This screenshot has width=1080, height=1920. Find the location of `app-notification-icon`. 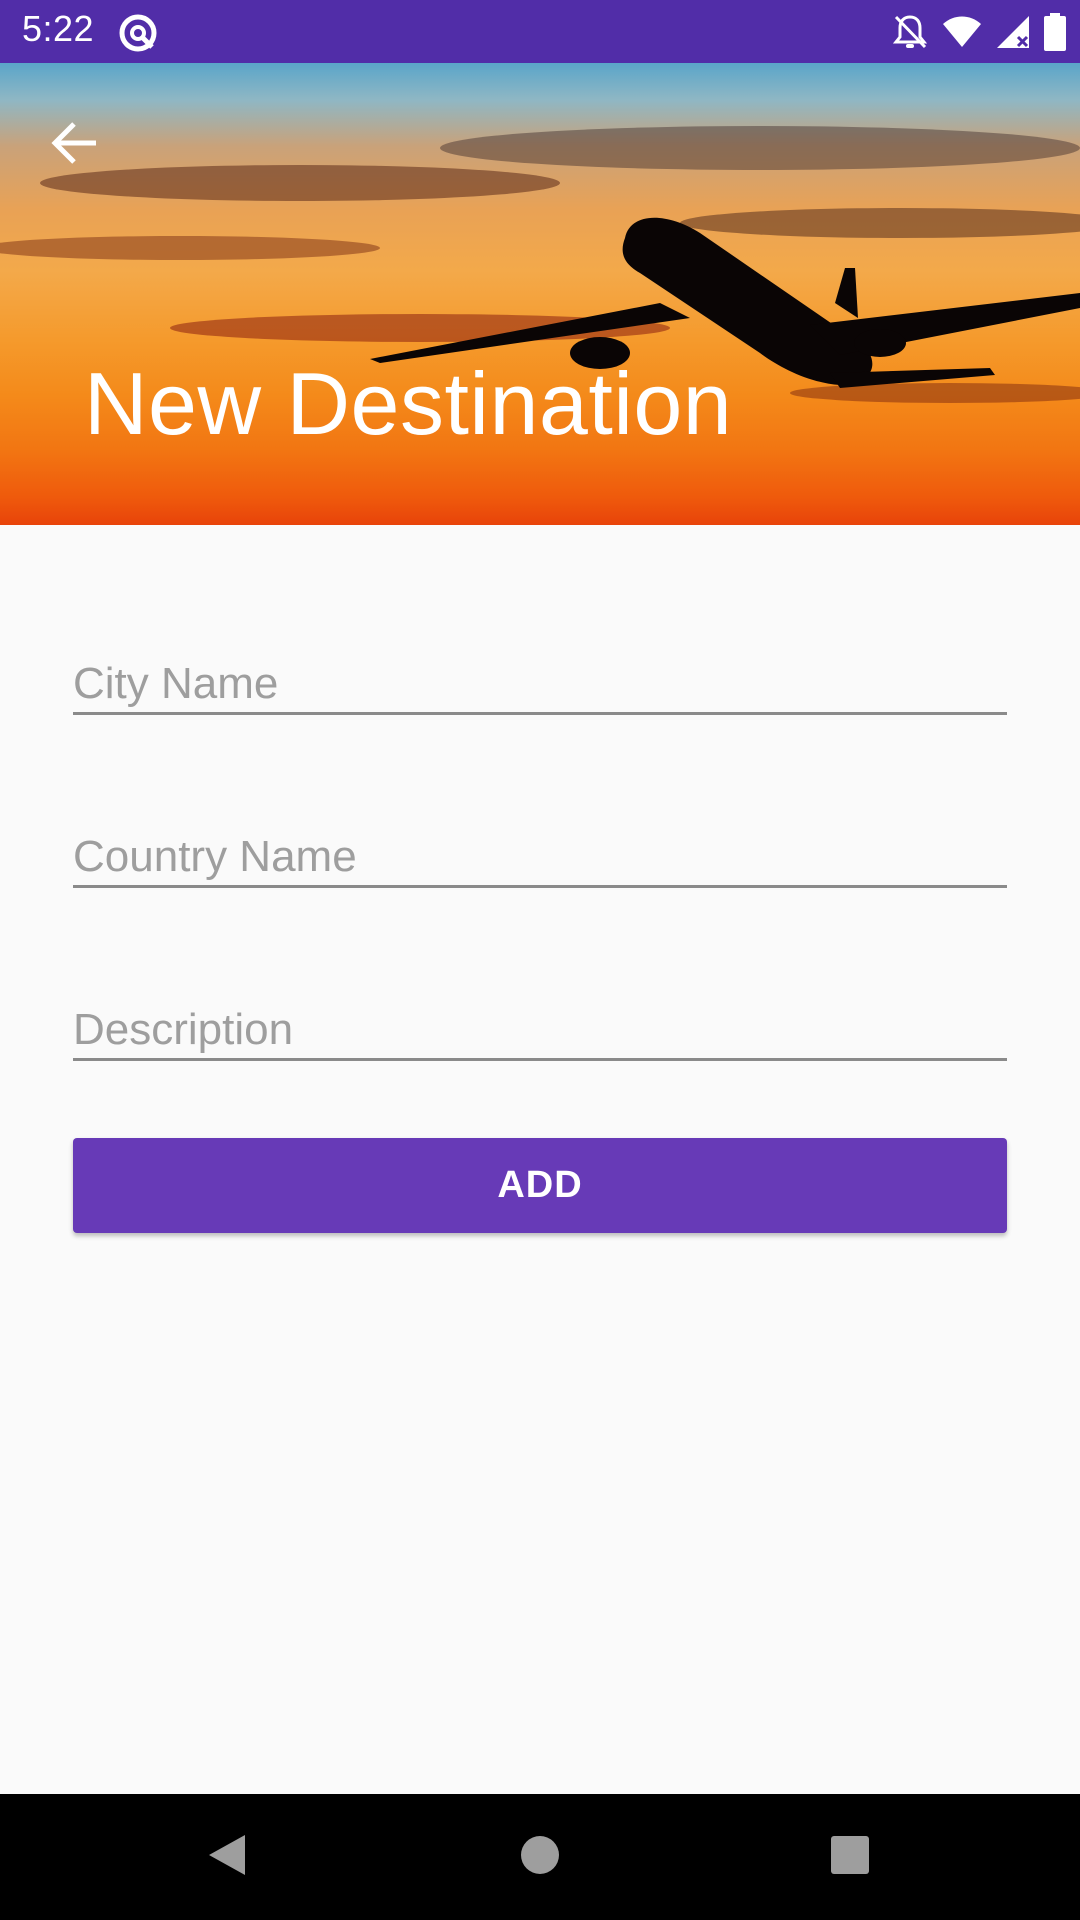

app-notification-icon is located at coordinates (138, 33).